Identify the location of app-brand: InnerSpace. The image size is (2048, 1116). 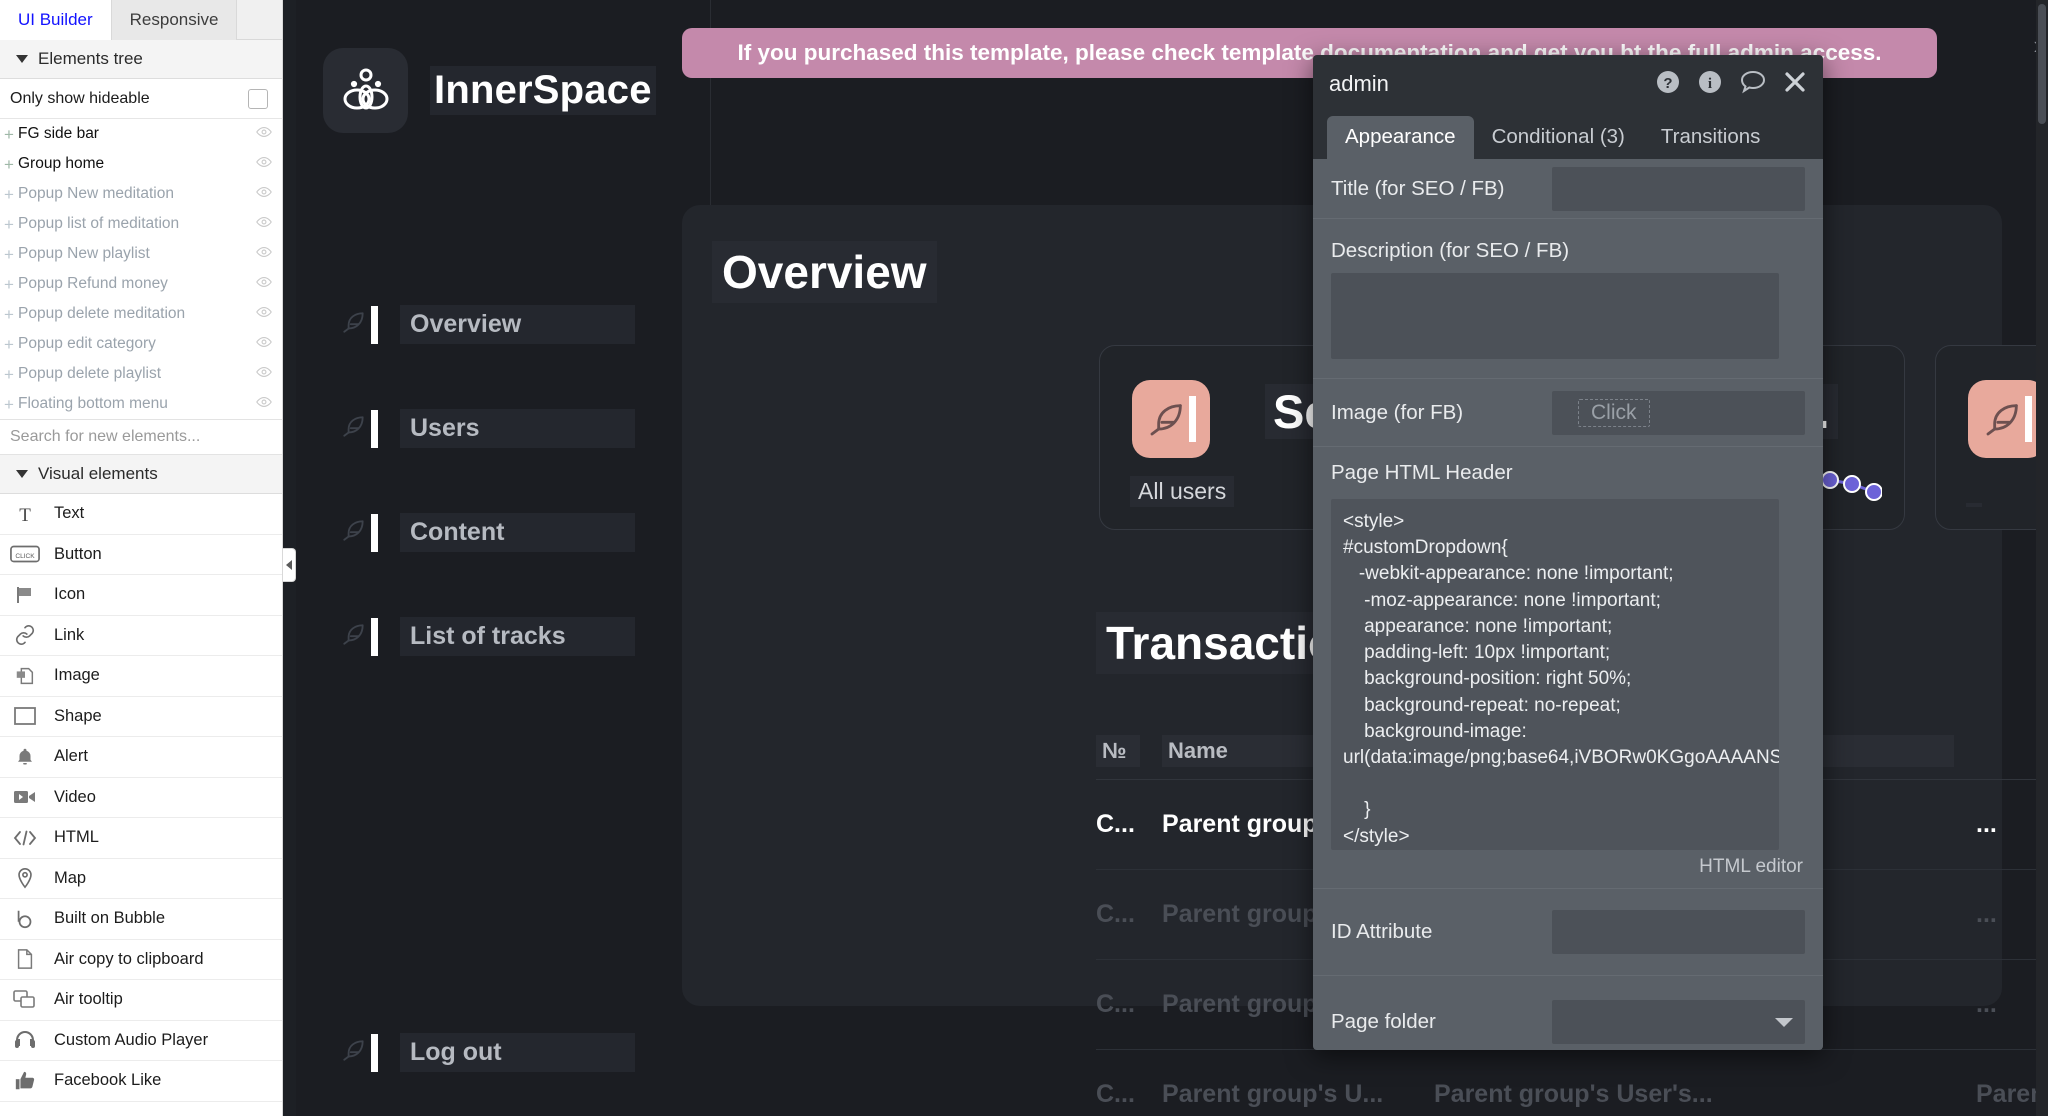
(489, 90).